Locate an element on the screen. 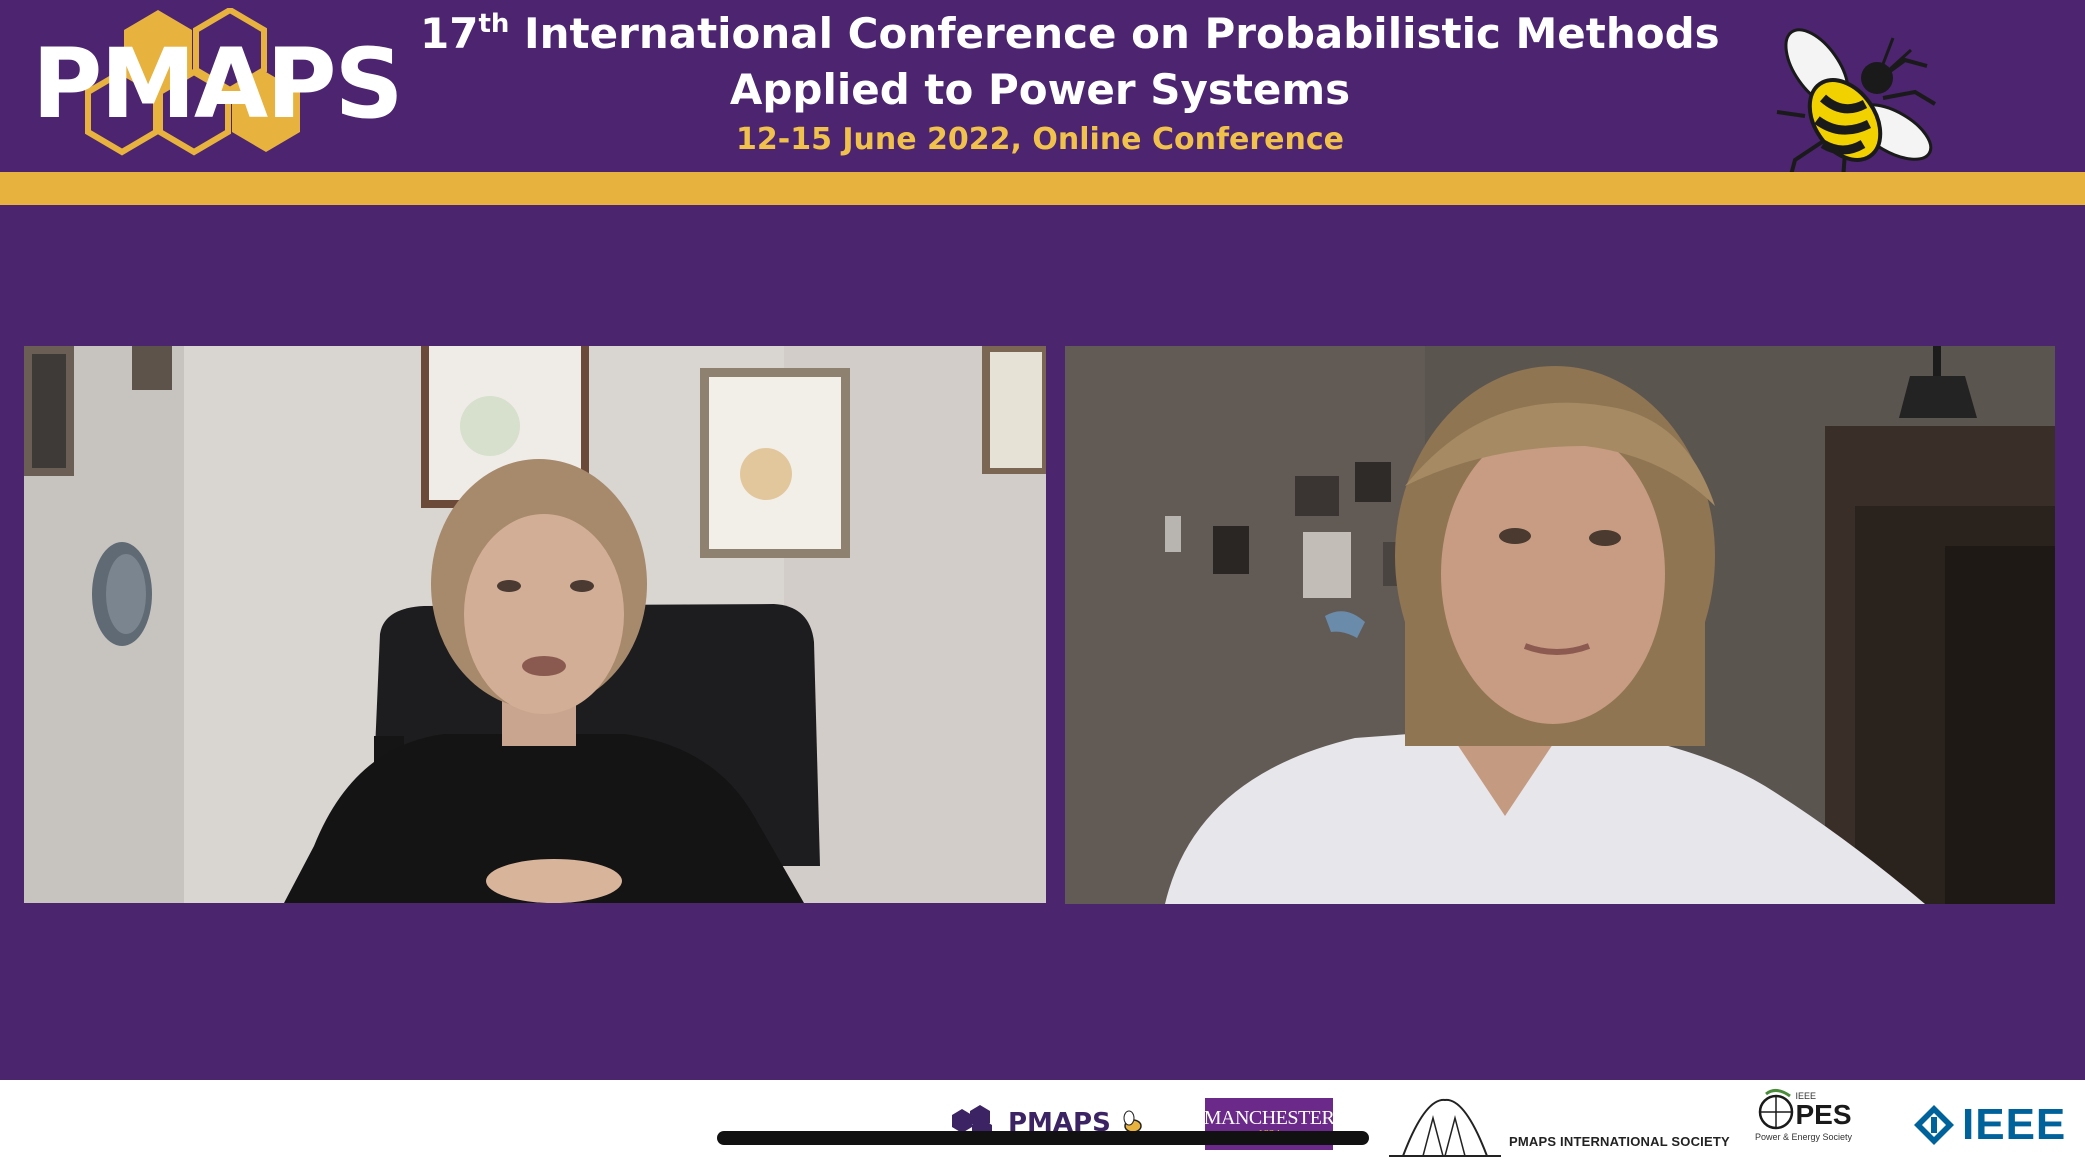 This screenshot has width=2085, height=1170. sponsor-ieee-label: IEEE is located at coordinates (2014, 1124).